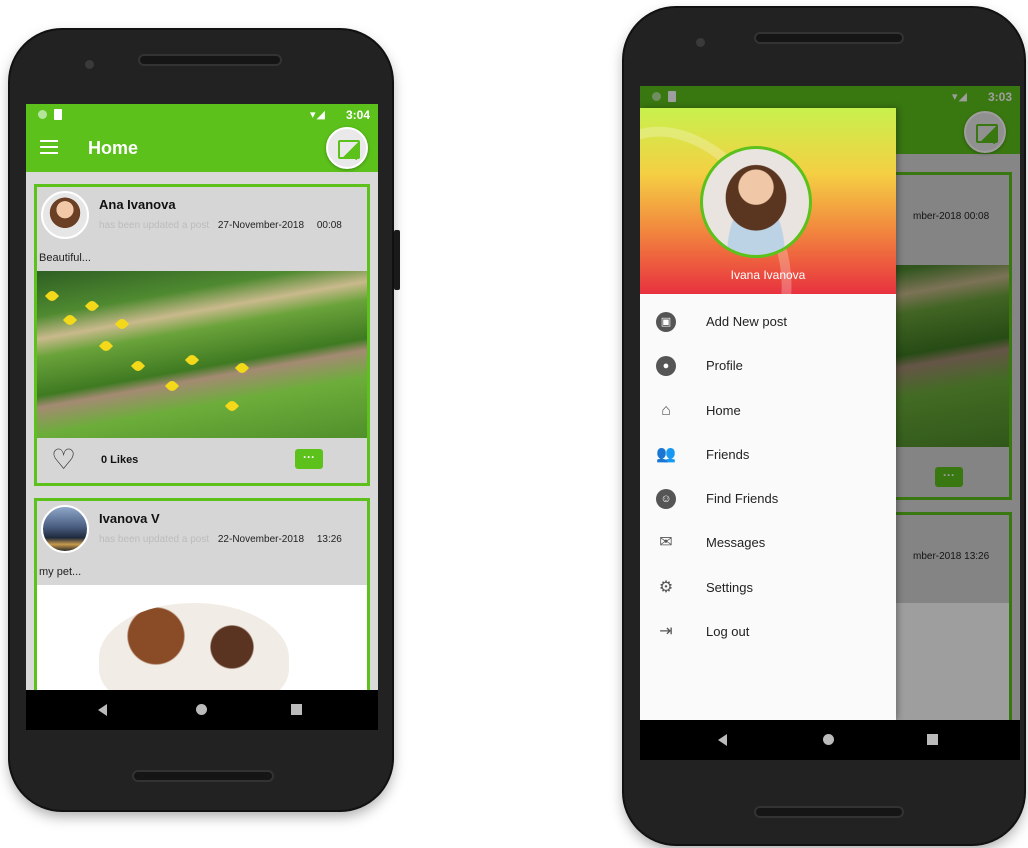 This screenshot has width=1028, height=848. What do you see at coordinates (357, 115) in the screenshot?
I see `status-time: 3:04` at bounding box center [357, 115].